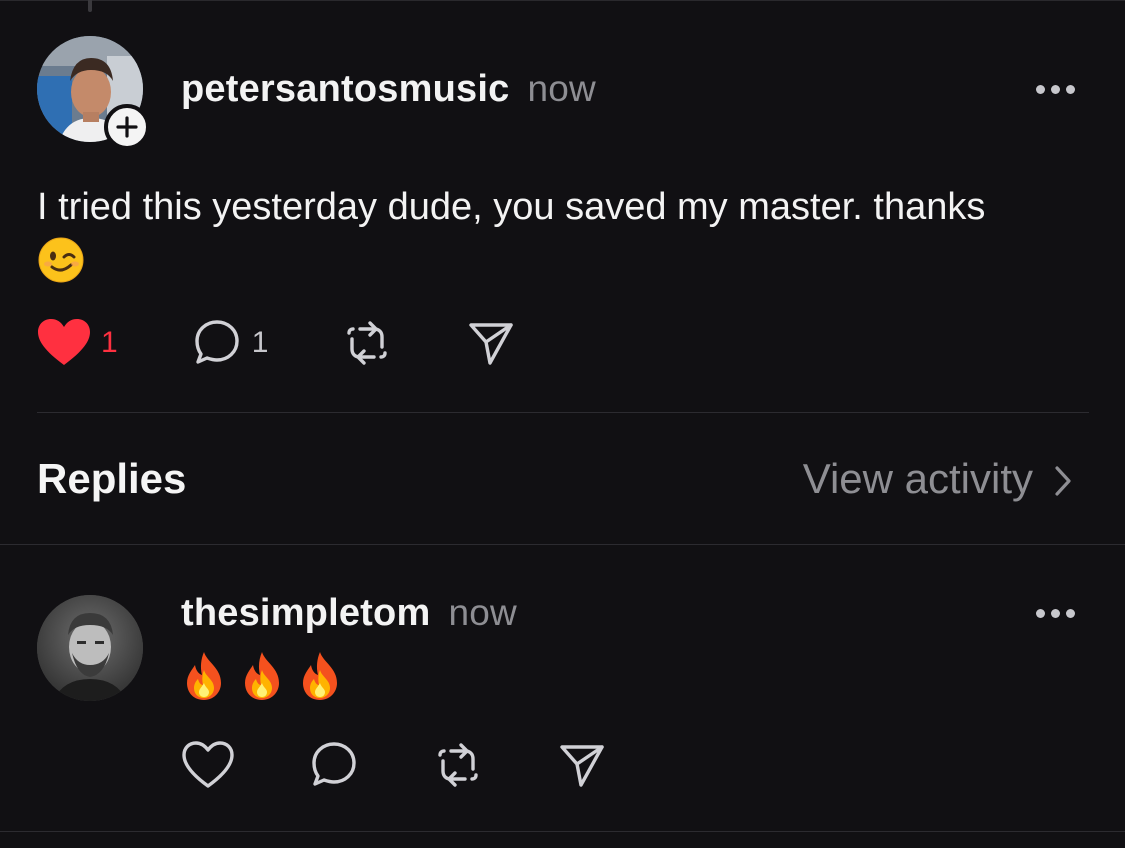 This screenshot has height=848, width=1125. What do you see at coordinates (563, 412) in the screenshot?
I see `post-divider` at bounding box center [563, 412].